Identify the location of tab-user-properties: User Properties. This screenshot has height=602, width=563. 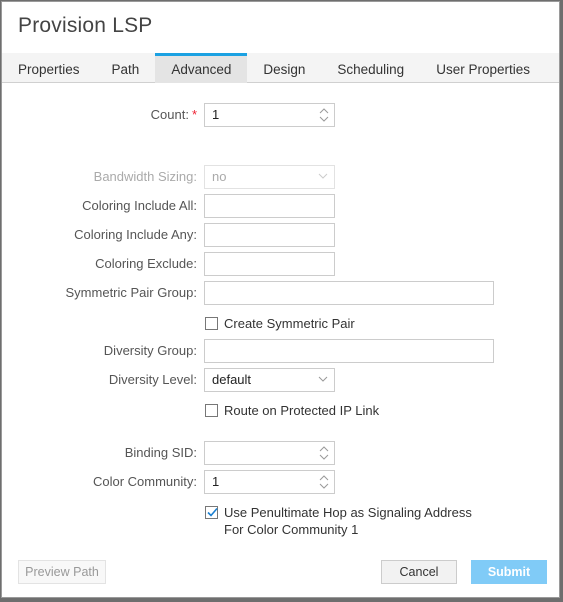
(483, 68).